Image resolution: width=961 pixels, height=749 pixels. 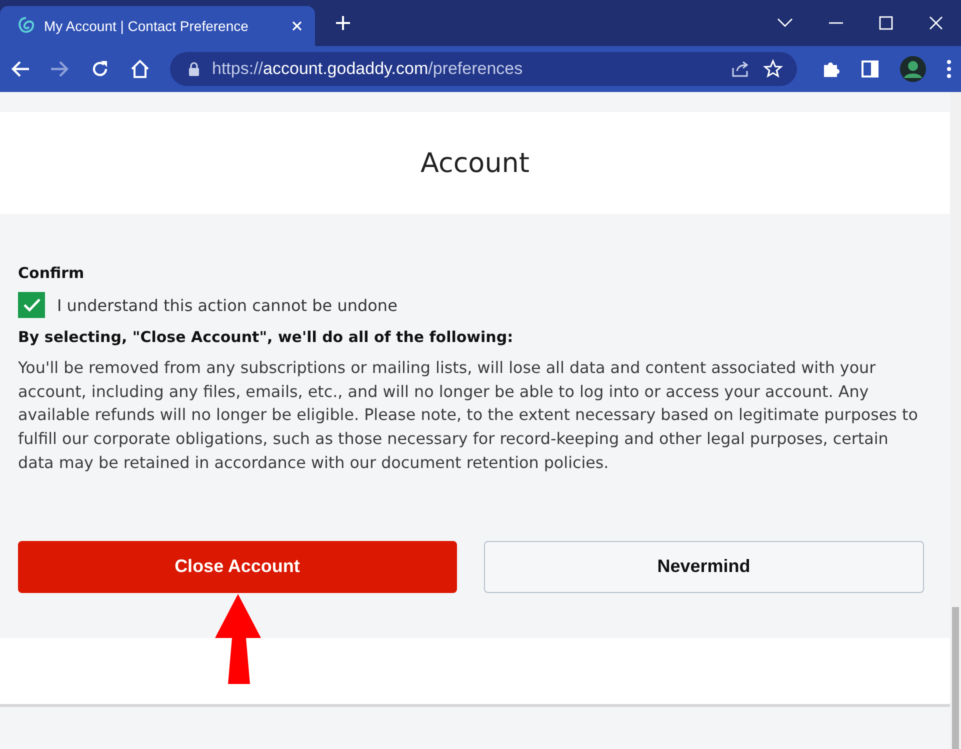 I want to click on url-text: https://account.godaddy.com/preferences, so click(x=367, y=69).